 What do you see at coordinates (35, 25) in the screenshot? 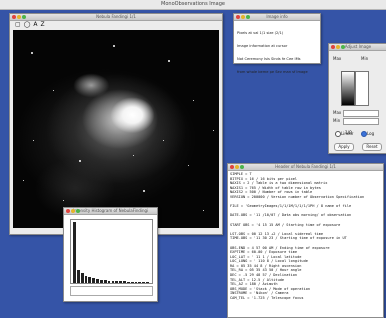
I see `text-tool-icon: A` at bounding box center [35, 25].